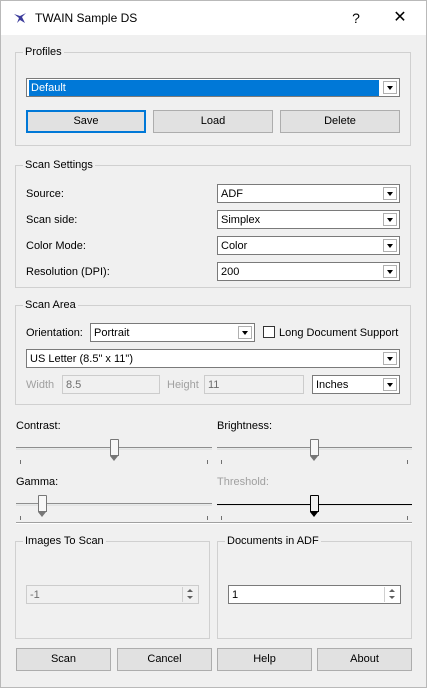 This screenshot has height=688, width=427. What do you see at coordinates (112, 333) in the screenshot?
I see `orientation-value: Portrait` at bounding box center [112, 333].